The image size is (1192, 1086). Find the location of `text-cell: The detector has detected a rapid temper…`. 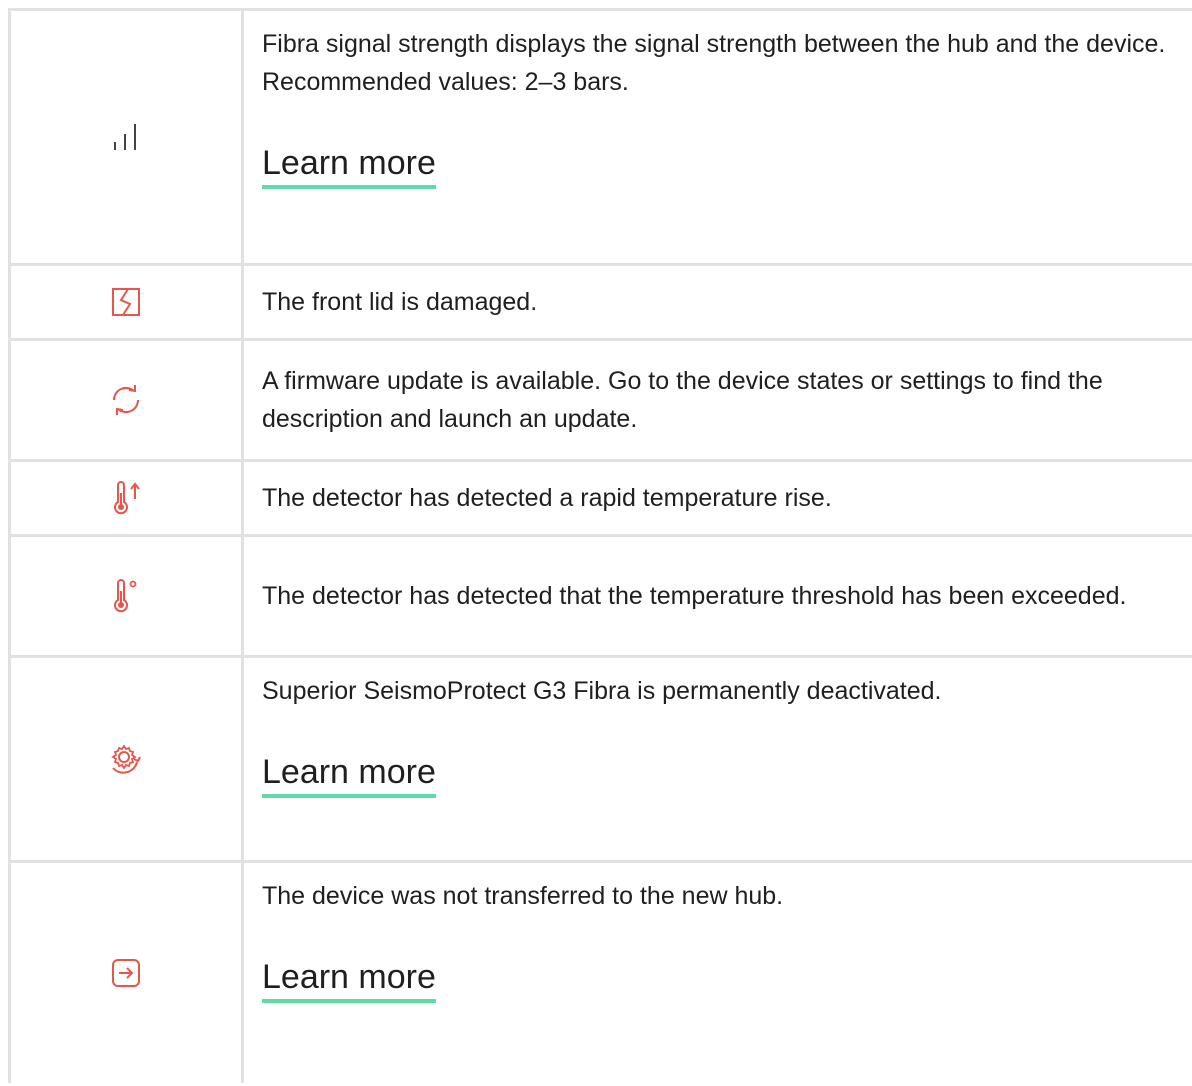

text-cell: The detector has detected a rapid temper… is located at coordinates (718, 498).